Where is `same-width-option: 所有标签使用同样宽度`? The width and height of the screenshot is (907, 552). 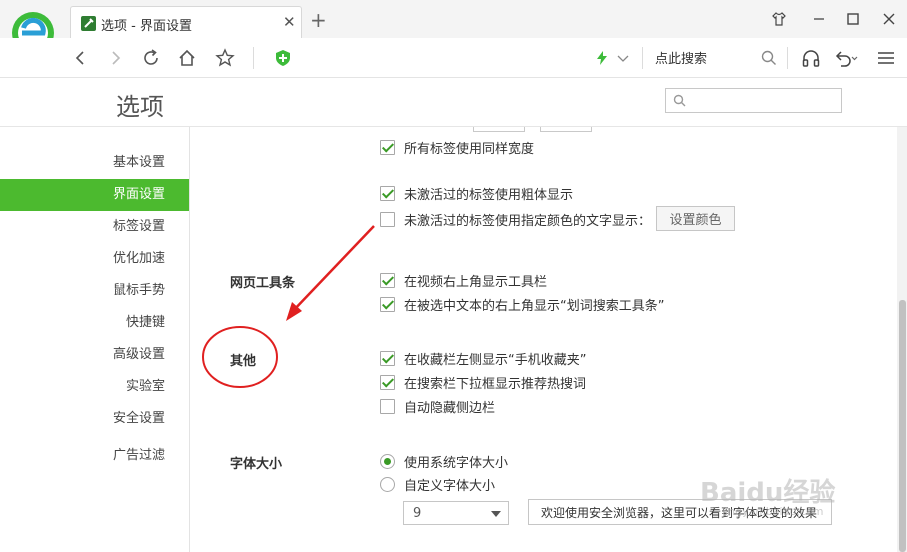 same-width-option: 所有标签使用同样宽度 is located at coordinates (457, 147).